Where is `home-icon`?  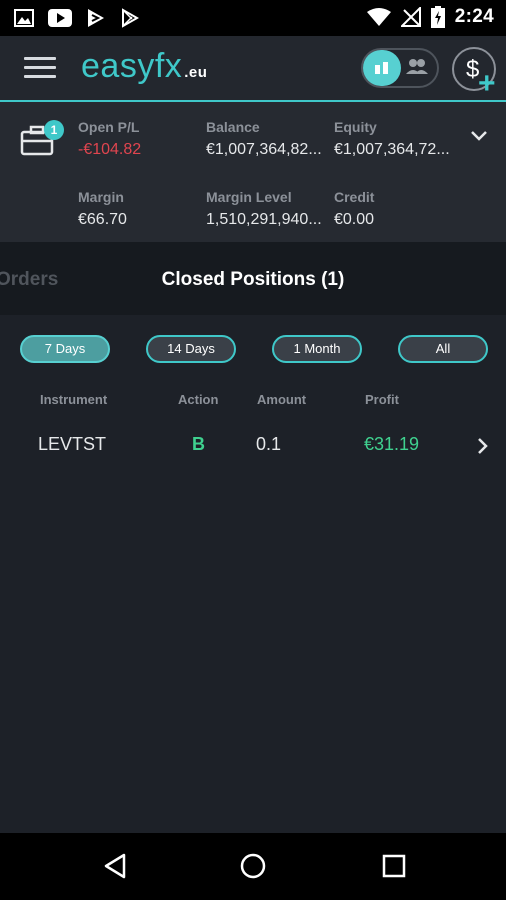 home-icon is located at coordinates (253, 866).